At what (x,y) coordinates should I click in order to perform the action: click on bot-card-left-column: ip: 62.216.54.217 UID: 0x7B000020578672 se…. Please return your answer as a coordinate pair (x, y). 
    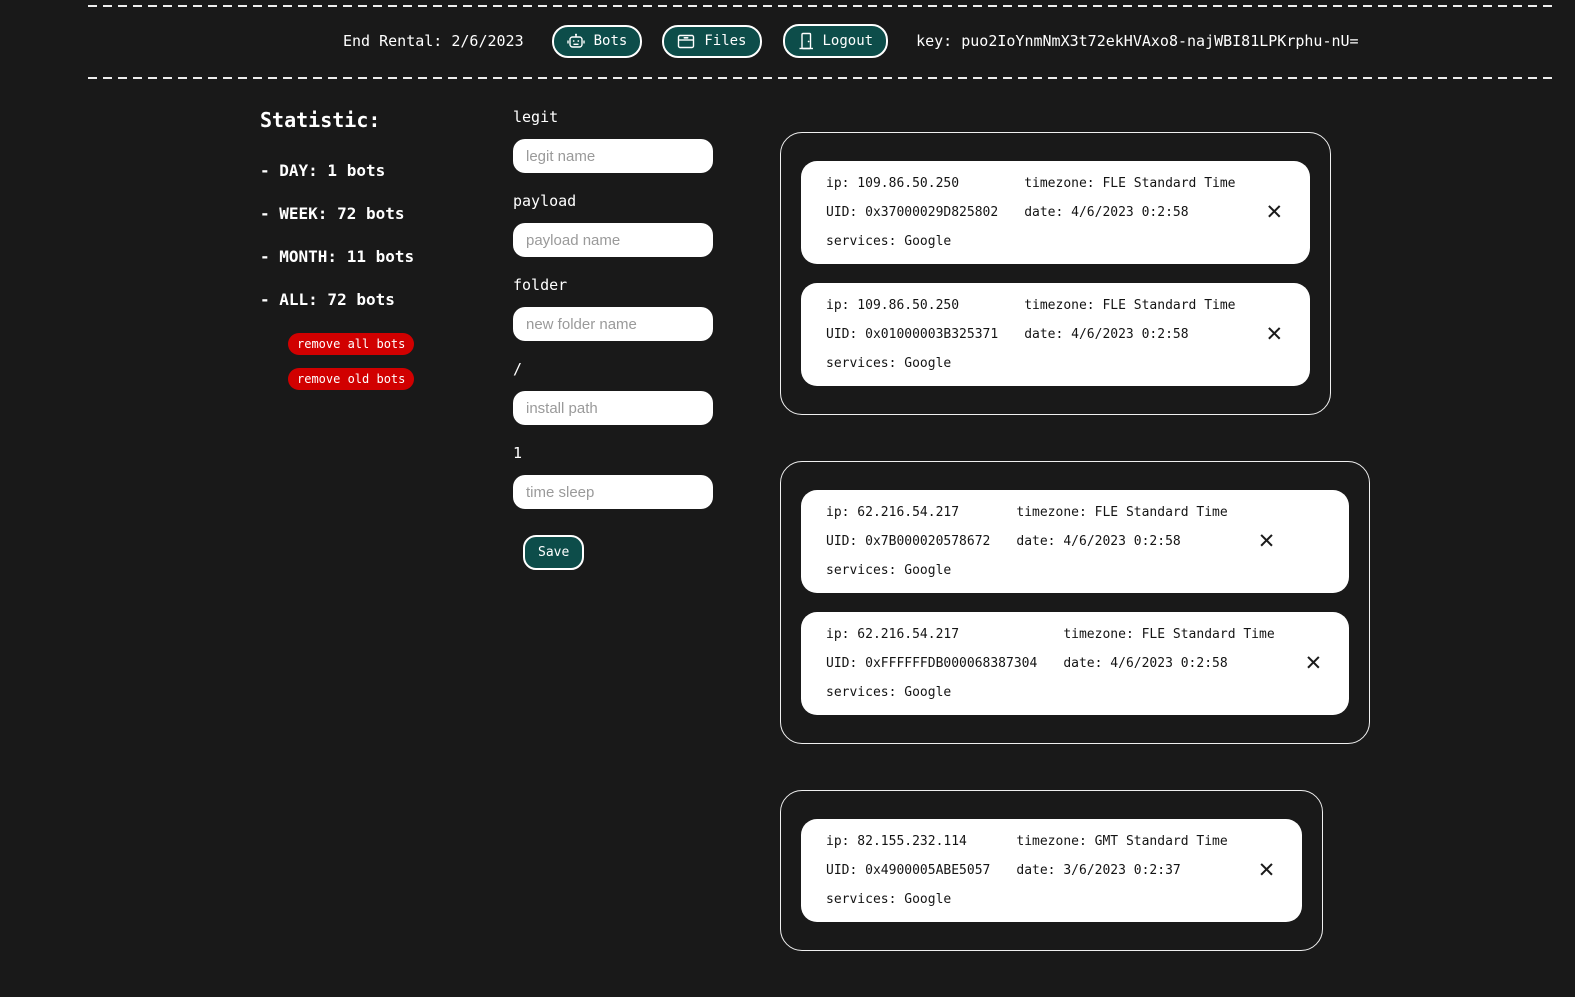
    Looking at the image, I should click on (908, 541).